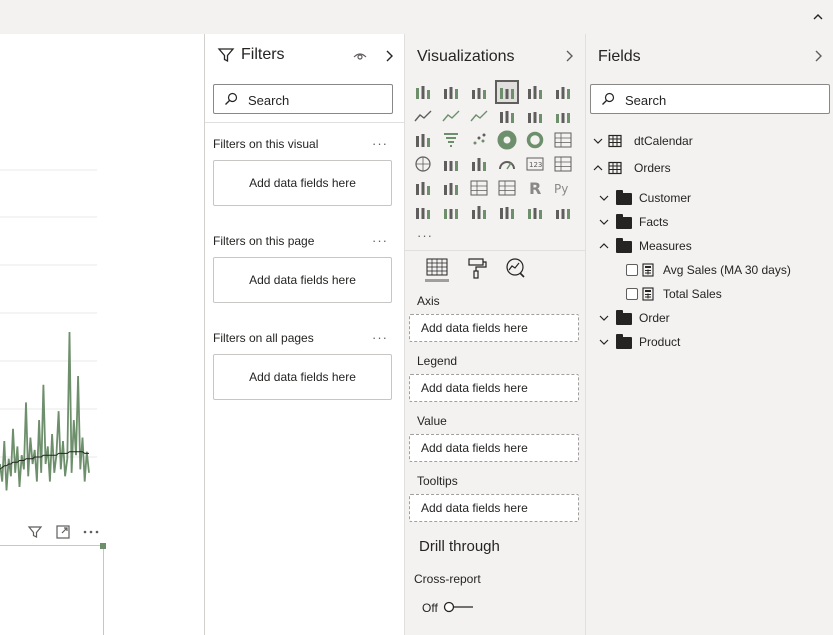 This screenshot has width=833, height=635. I want to click on card-icon: 123, so click(535, 164).